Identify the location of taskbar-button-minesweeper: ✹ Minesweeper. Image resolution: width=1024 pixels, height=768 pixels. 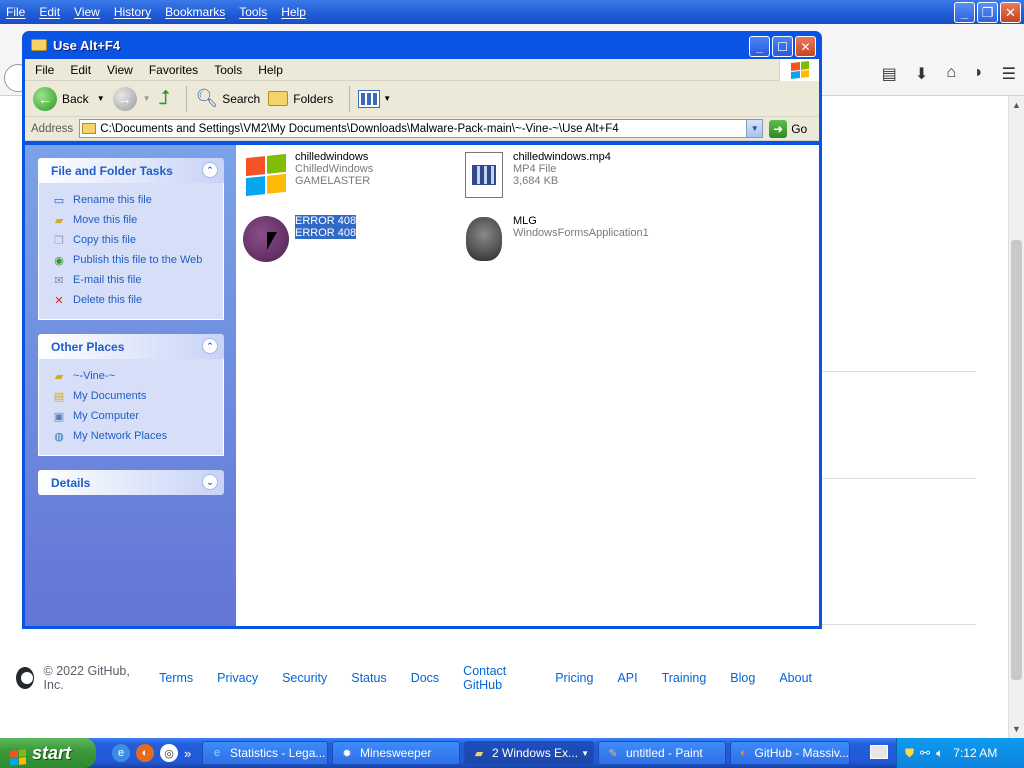
(396, 753).